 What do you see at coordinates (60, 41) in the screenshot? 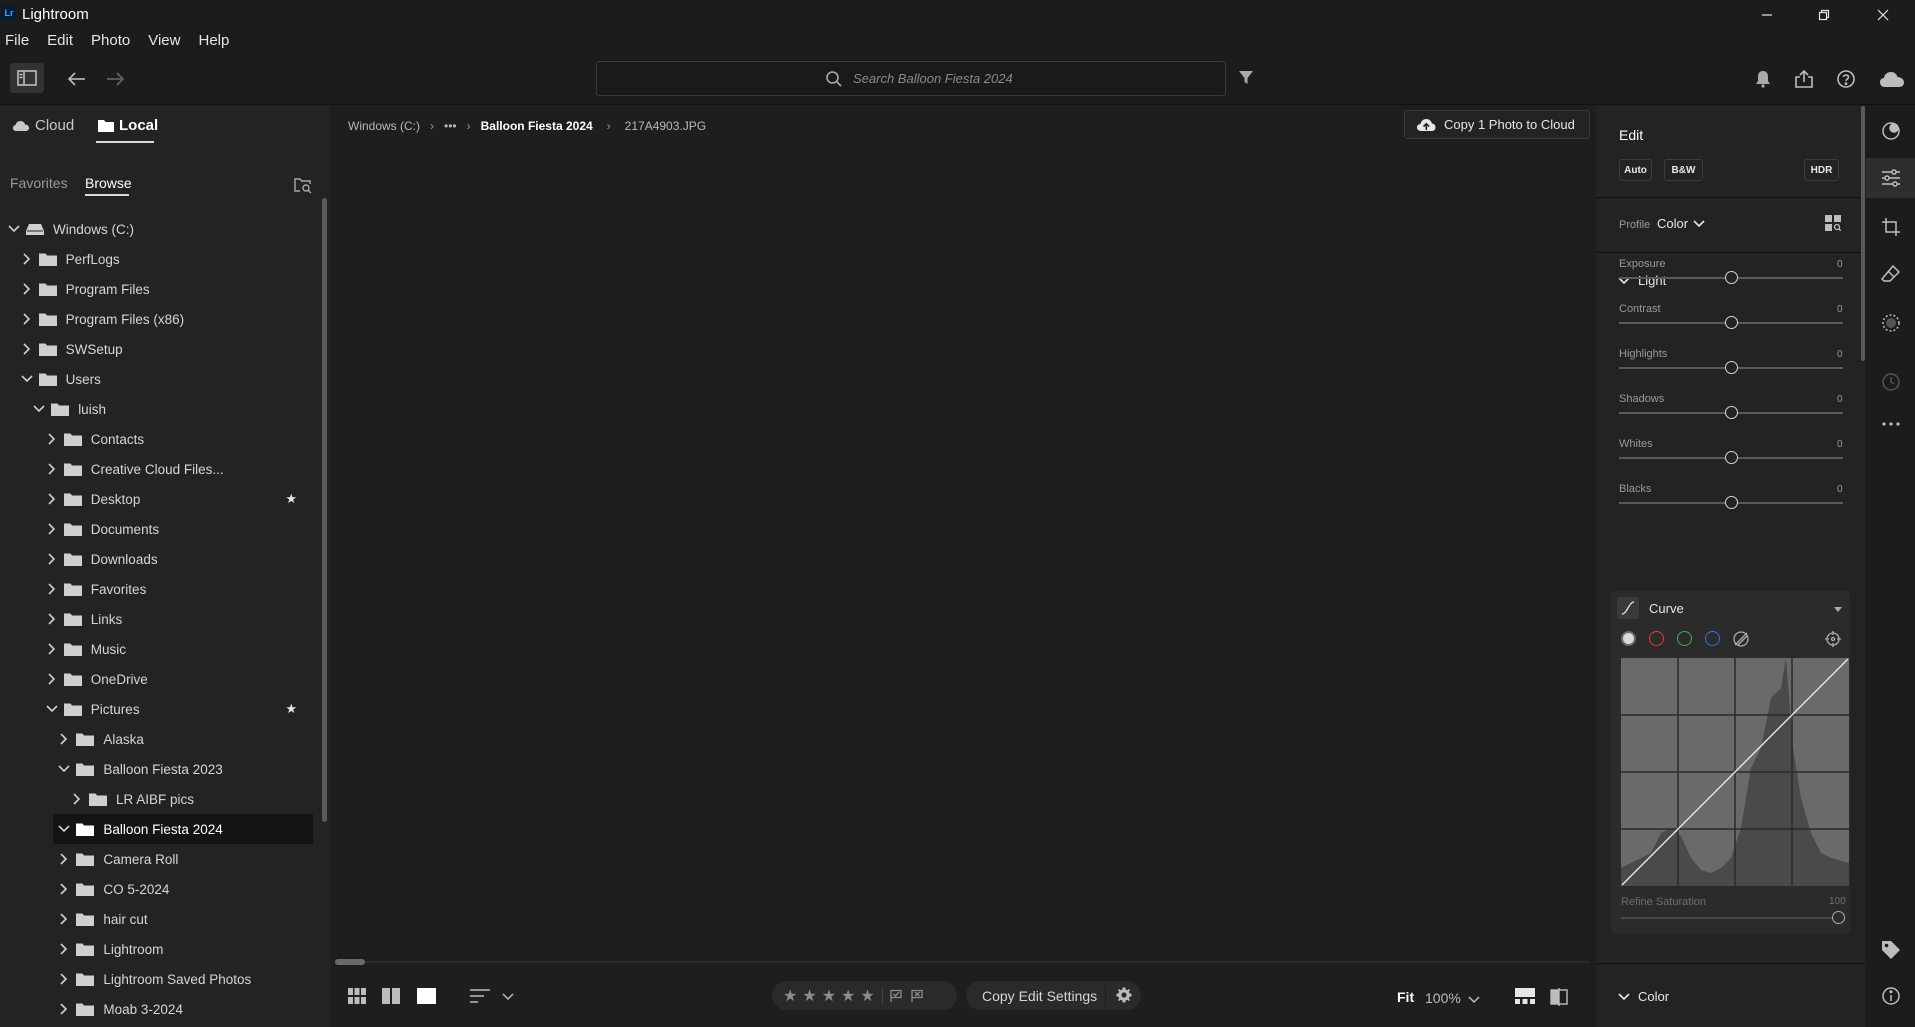
I see `menu-edit: Edit` at bounding box center [60, 41].